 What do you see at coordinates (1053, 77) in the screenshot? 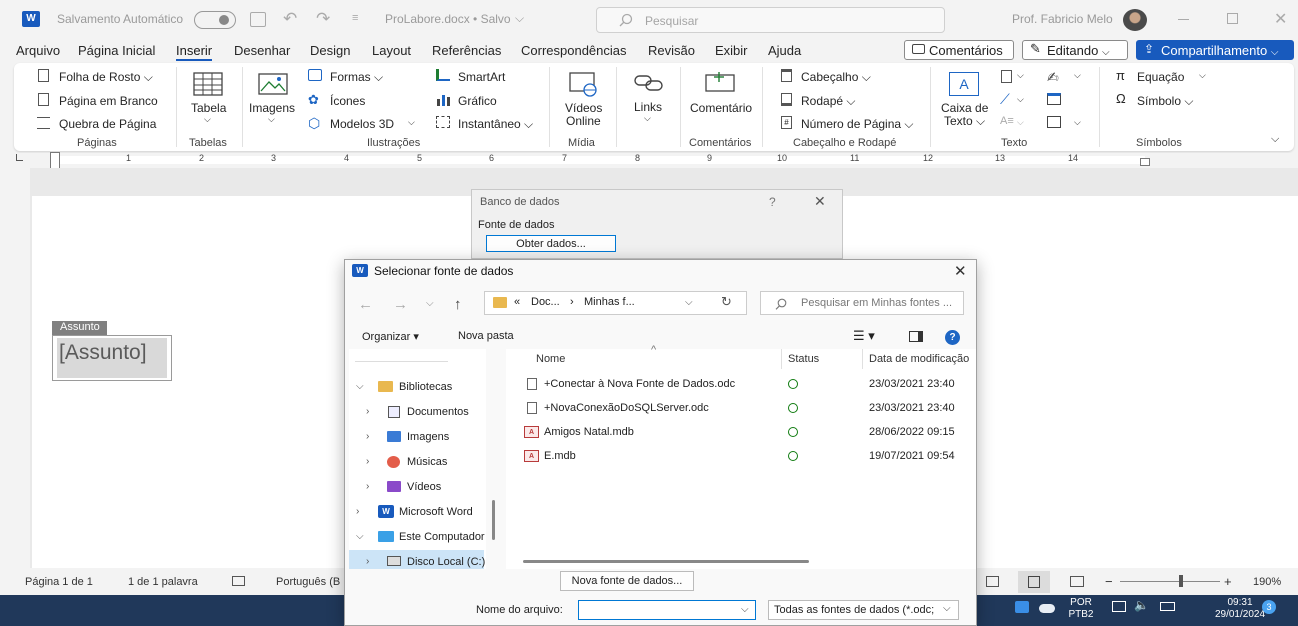
I see `signature-line-icon: ✍` at bounding box center [1053, 77].